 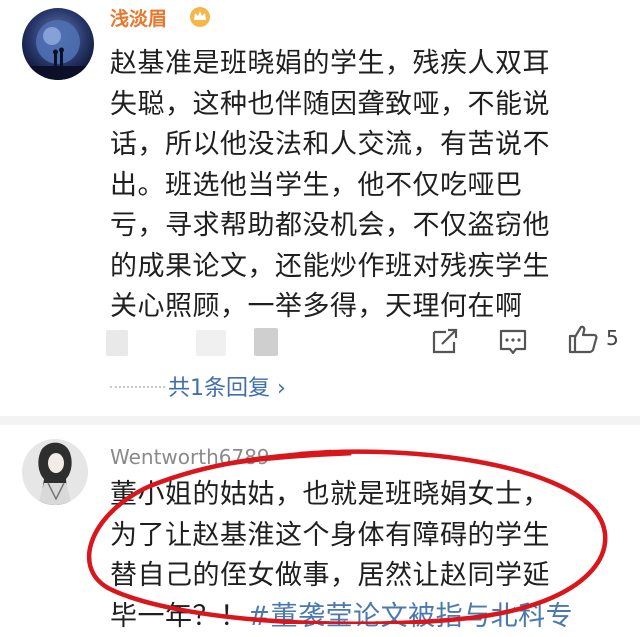 I want to click on username: Wentworth6789, so click(x=190, y=457).